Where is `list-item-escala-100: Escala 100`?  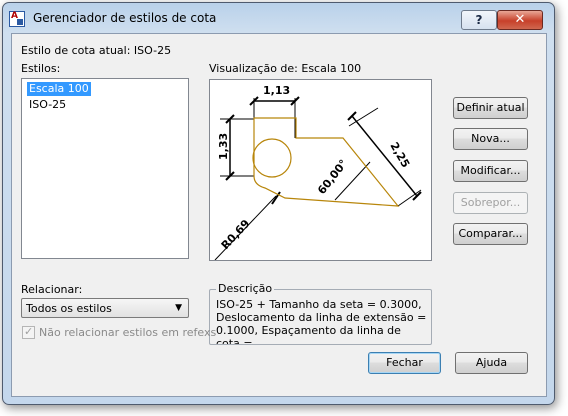 list-item-escala-100: Escala 100 is located at coordinates (59, 89).